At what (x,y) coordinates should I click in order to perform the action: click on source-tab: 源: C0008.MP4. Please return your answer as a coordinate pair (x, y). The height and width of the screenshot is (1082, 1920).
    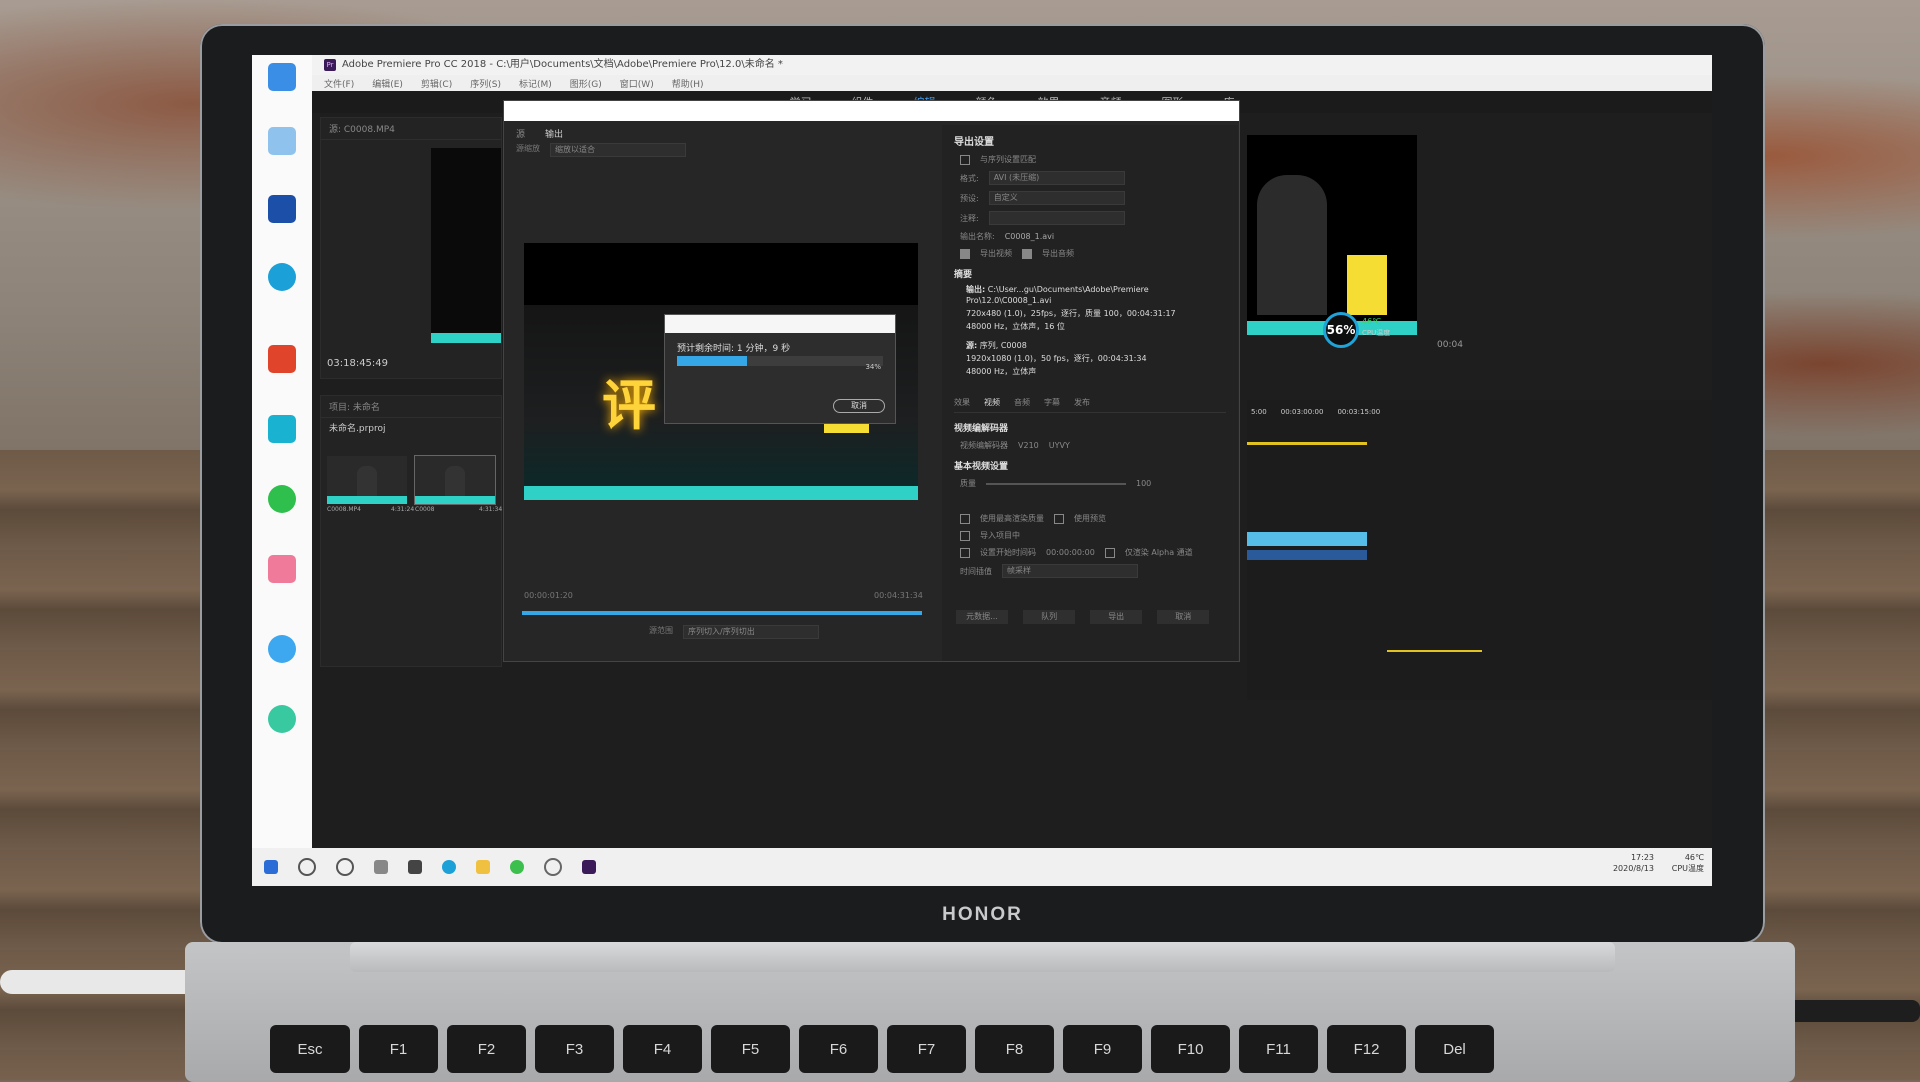
    Looking at the image, I should click on (411, 129).